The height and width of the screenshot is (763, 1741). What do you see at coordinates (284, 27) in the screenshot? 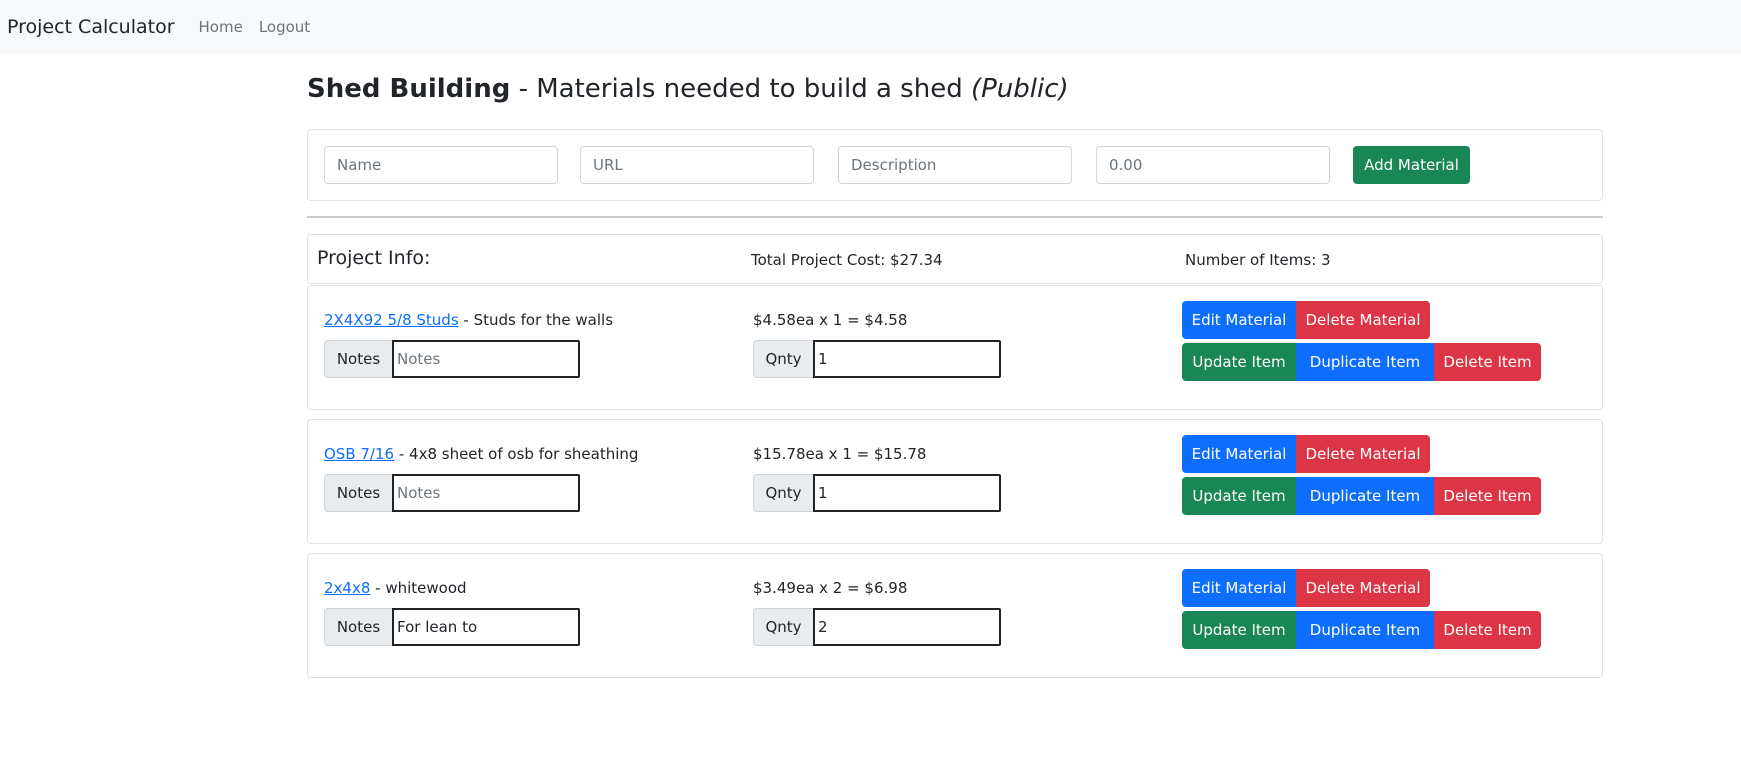
I see `nav-logout-link: Logout` at bounding box center [284, 27].